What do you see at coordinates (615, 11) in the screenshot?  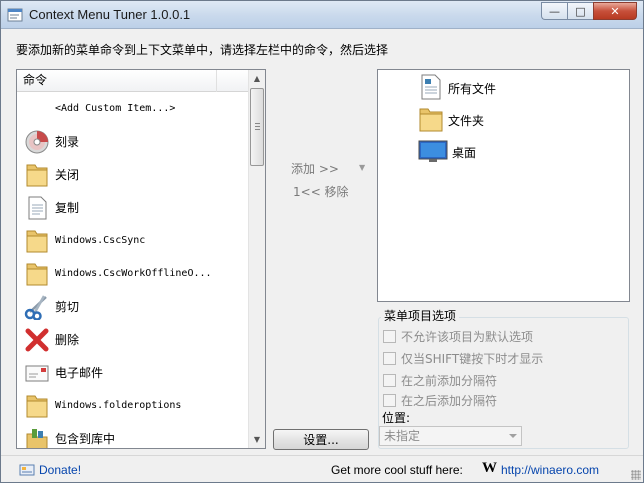 I see `close-button: ✕` at bounding box center [615, 11].